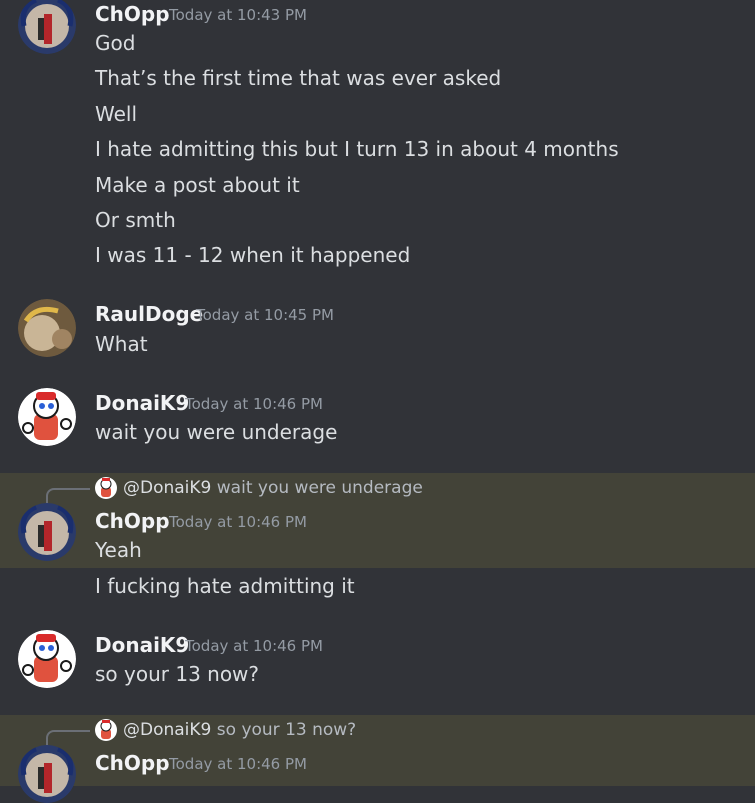  I want to click on author-name: RaulDoge, so click(149, 314).